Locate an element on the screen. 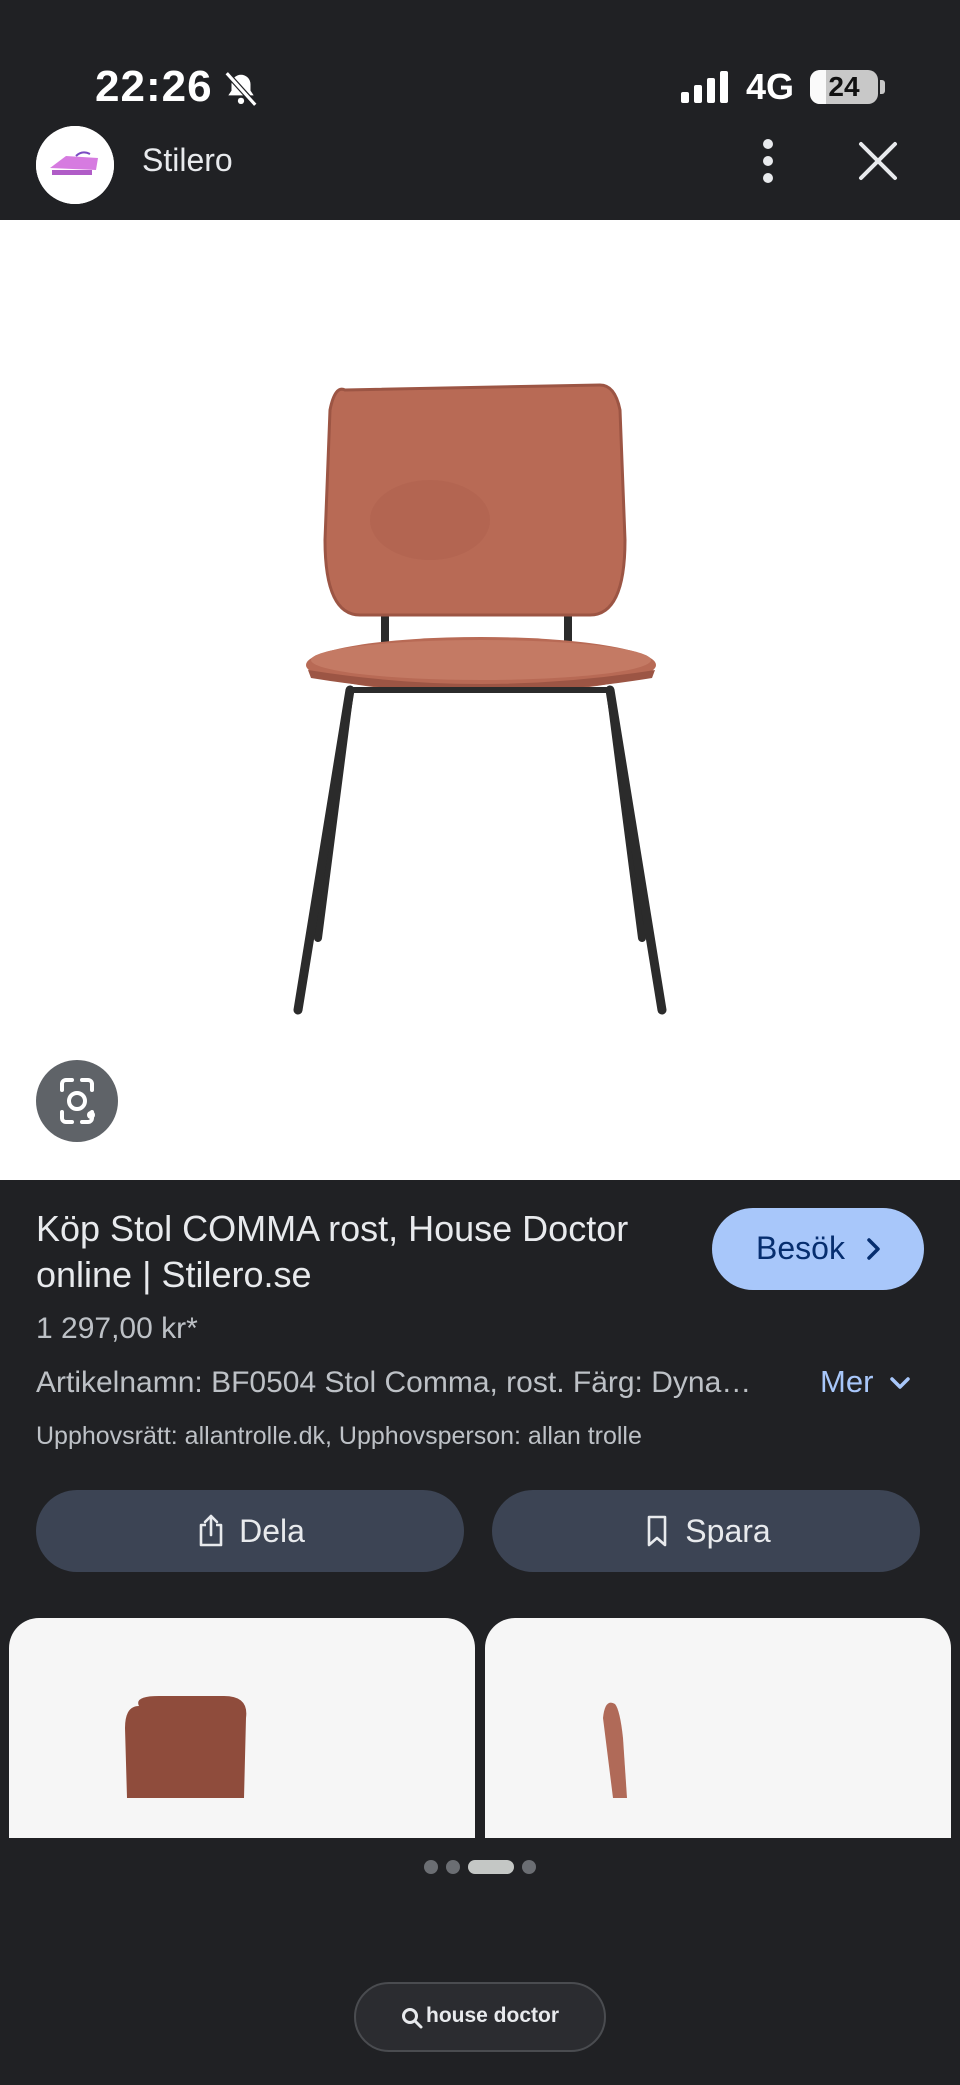 This screenshot has height=2085, width=960. signal-icon is located at coordinates (704, 87).